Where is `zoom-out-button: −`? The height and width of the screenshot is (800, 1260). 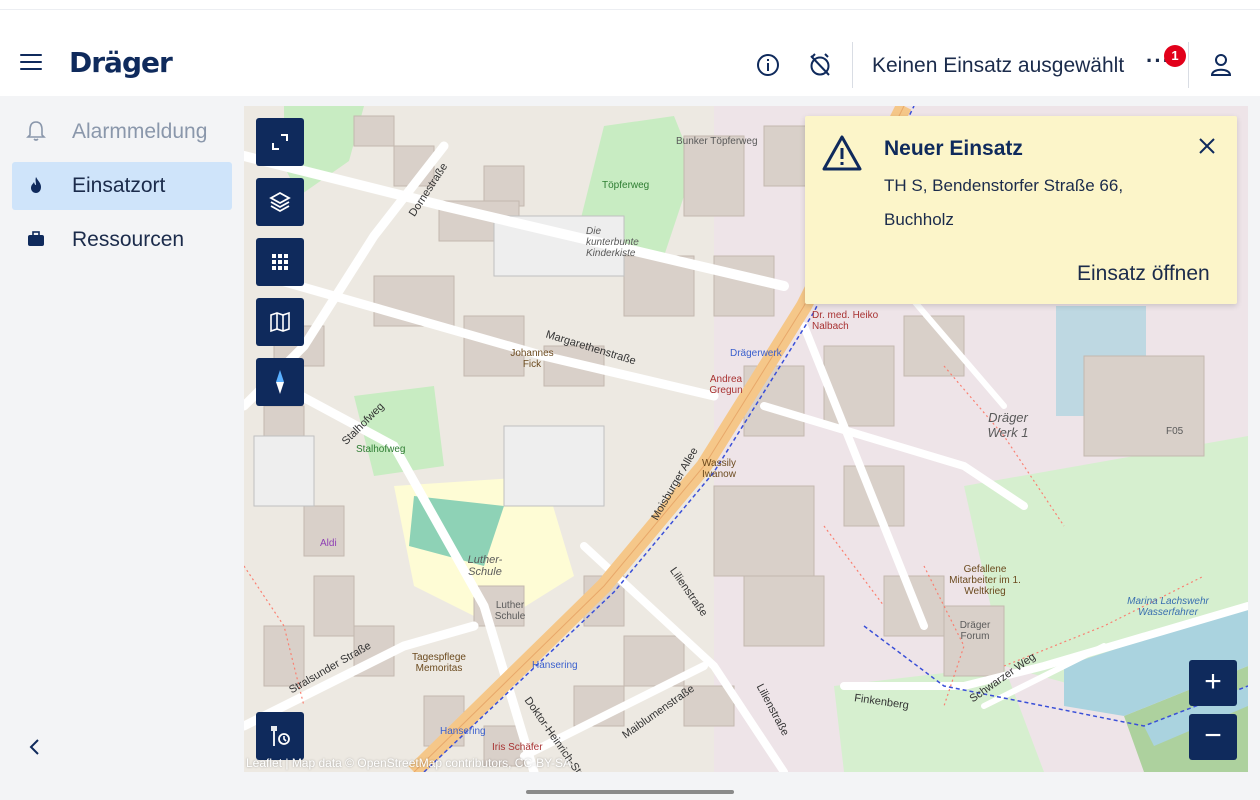
zoom-out-button: − is located at coordinates (1213, 737).